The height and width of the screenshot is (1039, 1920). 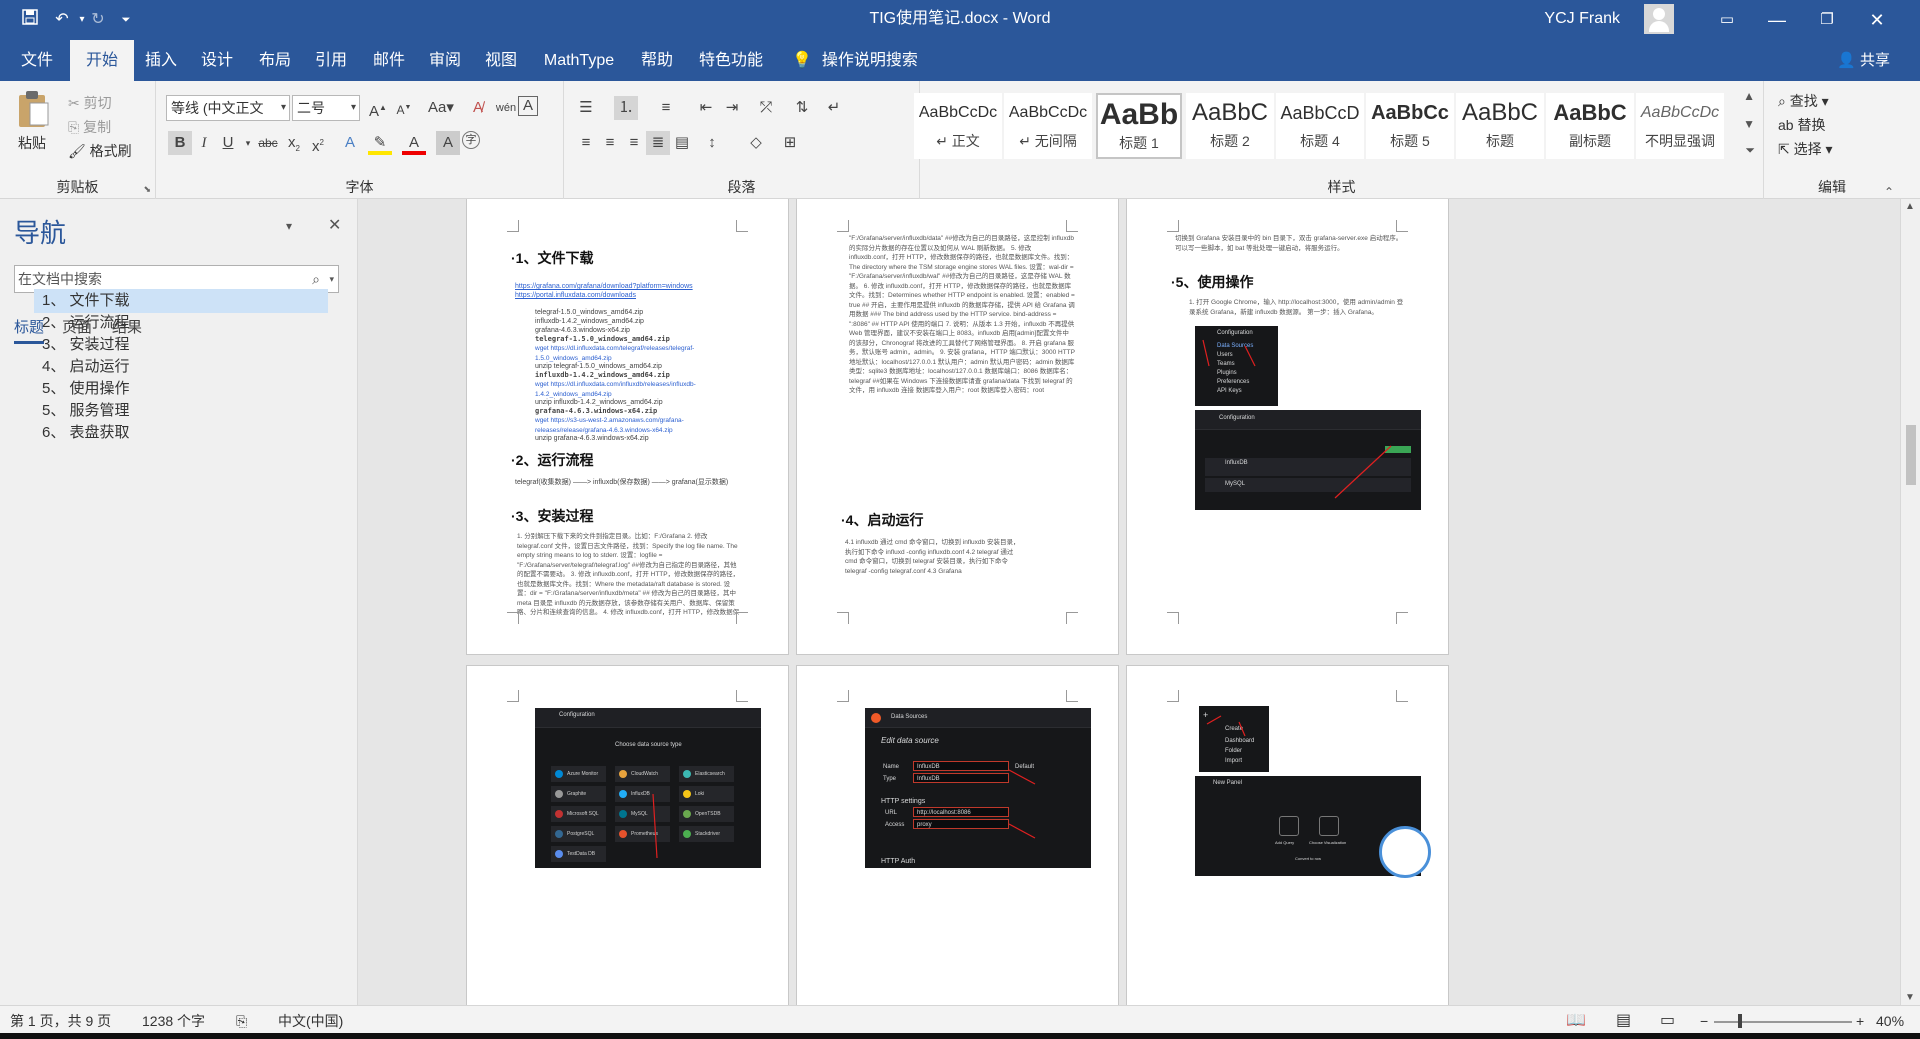 What do you see at coordinates (756, 143) in the screenshot?
I see `shading-icon: ◇` at bounding box center [756, 143].